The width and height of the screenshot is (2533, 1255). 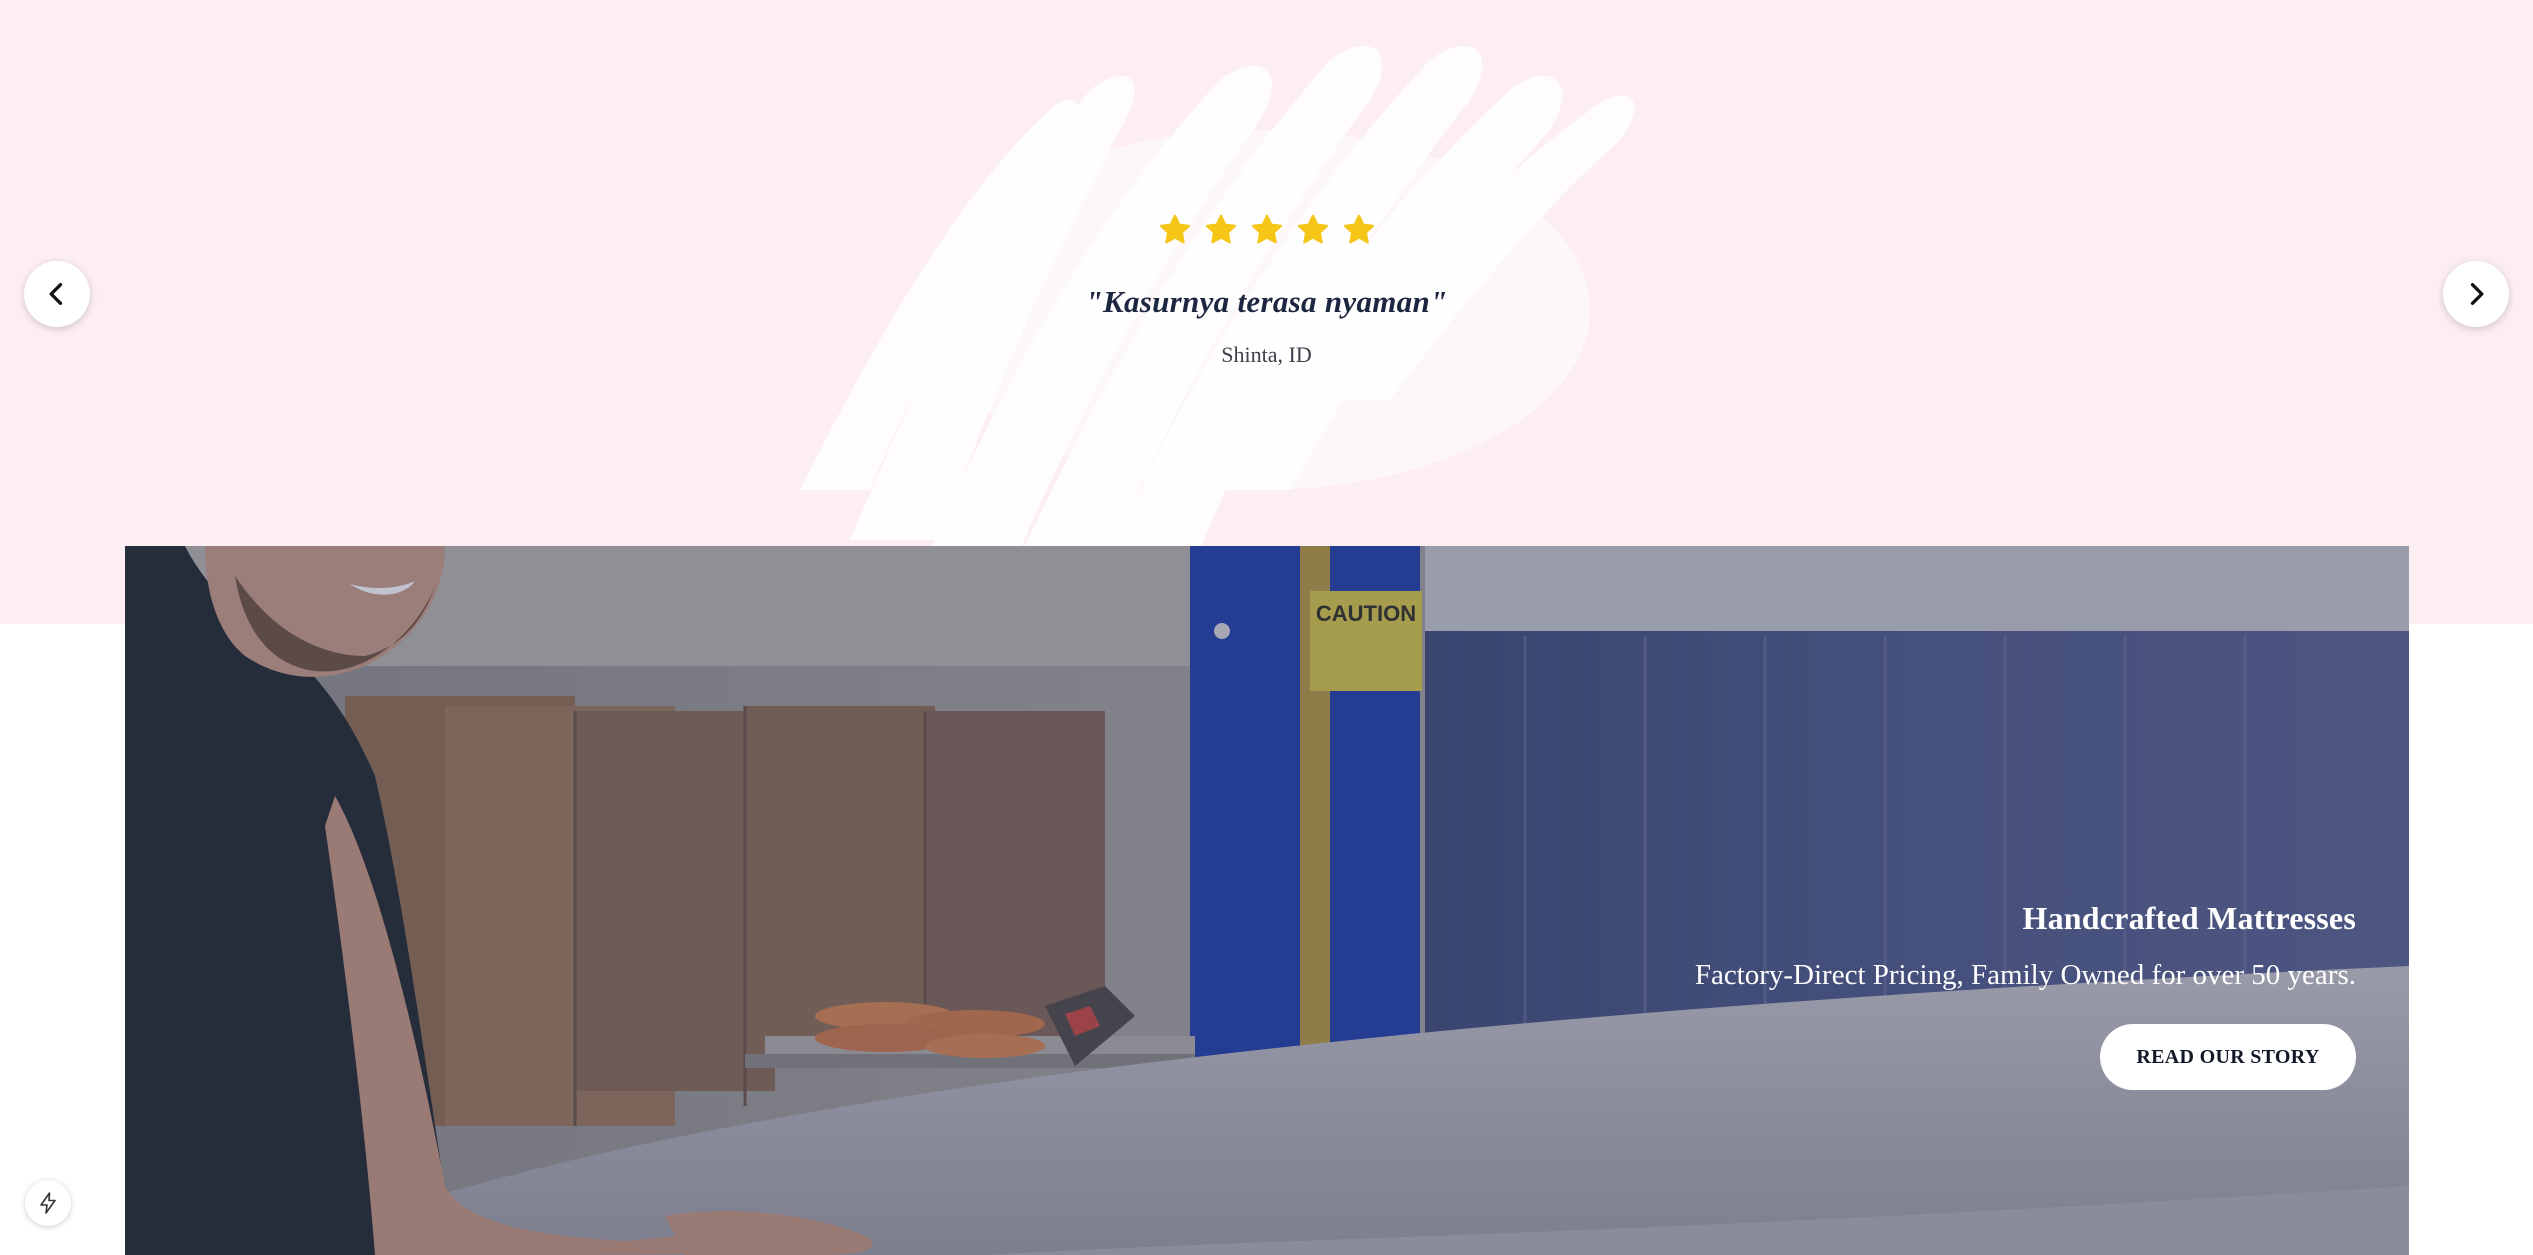 What do you see at coordinates (2228, 1057) in the screenshot?
I see `read-our-story-button: READ OUR STORY` at bounding box center [2228, 1057].